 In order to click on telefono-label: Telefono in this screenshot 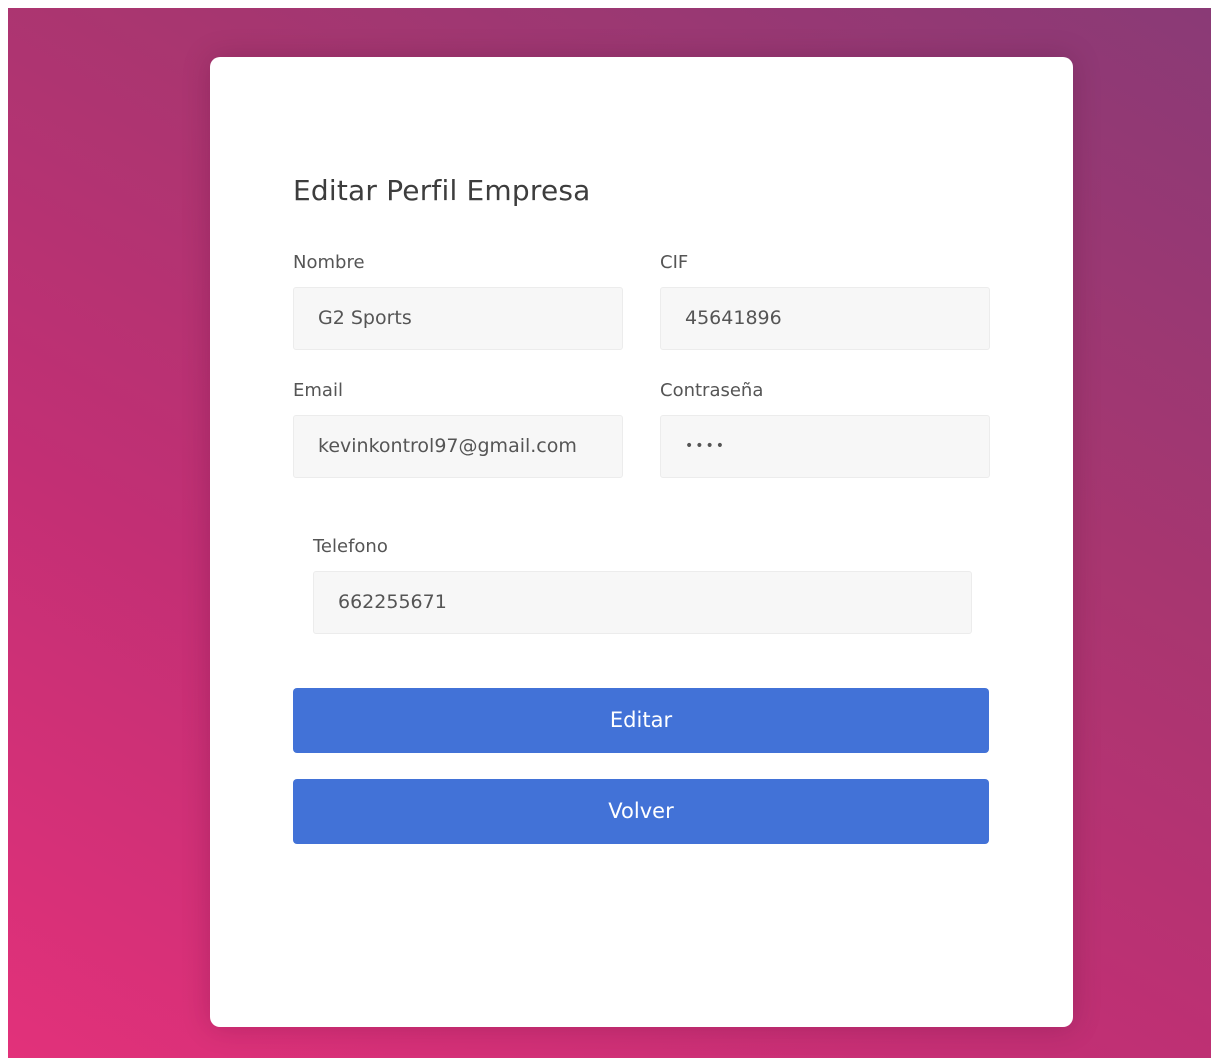, I will do `click(350, 546)`.